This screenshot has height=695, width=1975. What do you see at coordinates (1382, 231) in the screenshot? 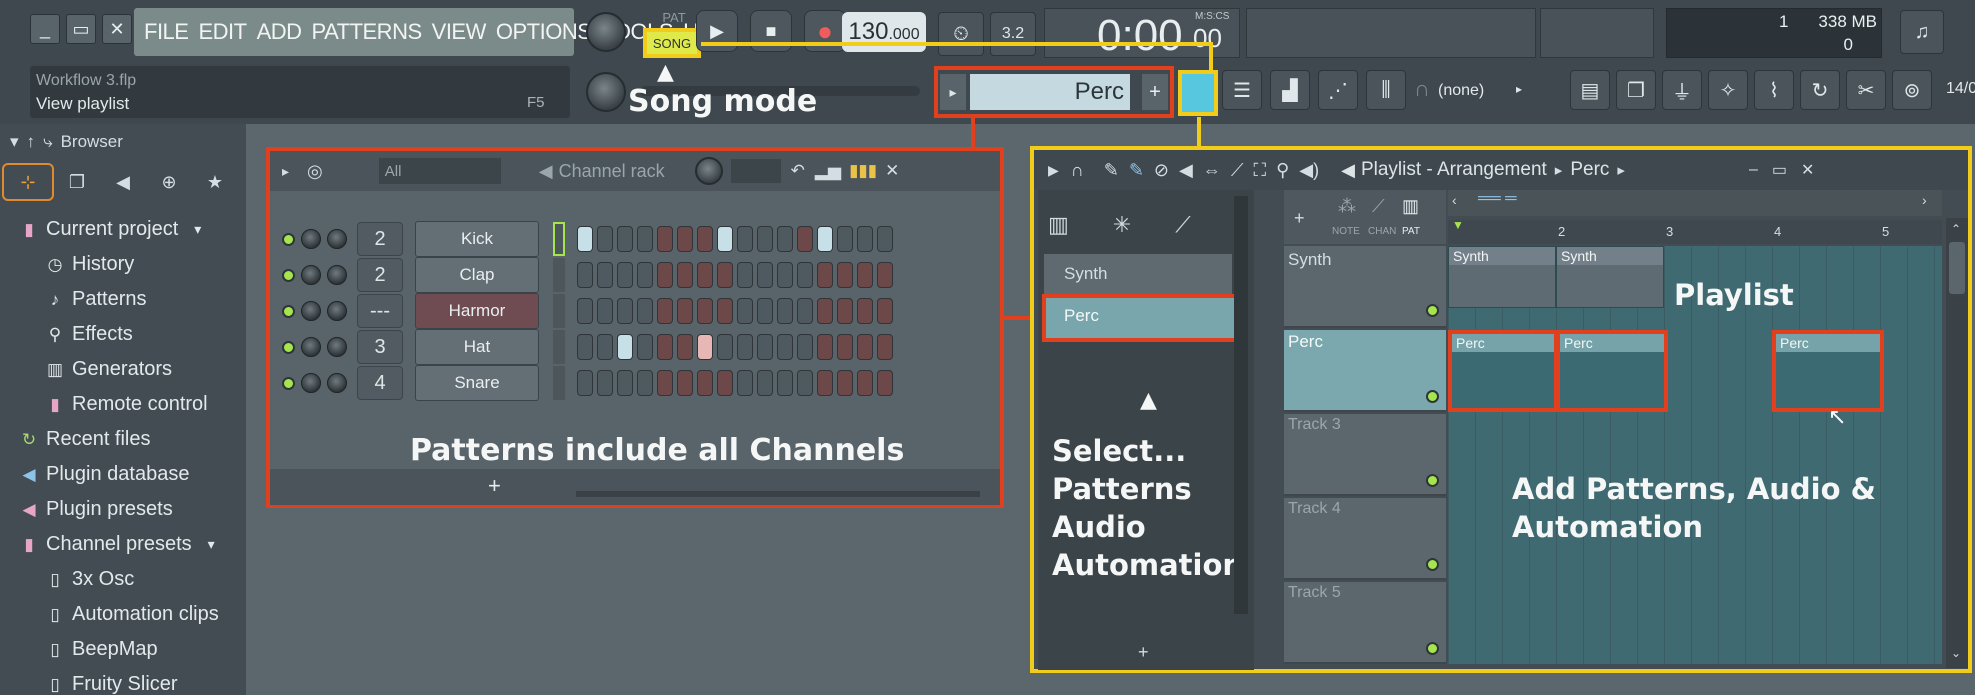
I see `tab-chan: CHAN` at bounding box center [1382, 231].